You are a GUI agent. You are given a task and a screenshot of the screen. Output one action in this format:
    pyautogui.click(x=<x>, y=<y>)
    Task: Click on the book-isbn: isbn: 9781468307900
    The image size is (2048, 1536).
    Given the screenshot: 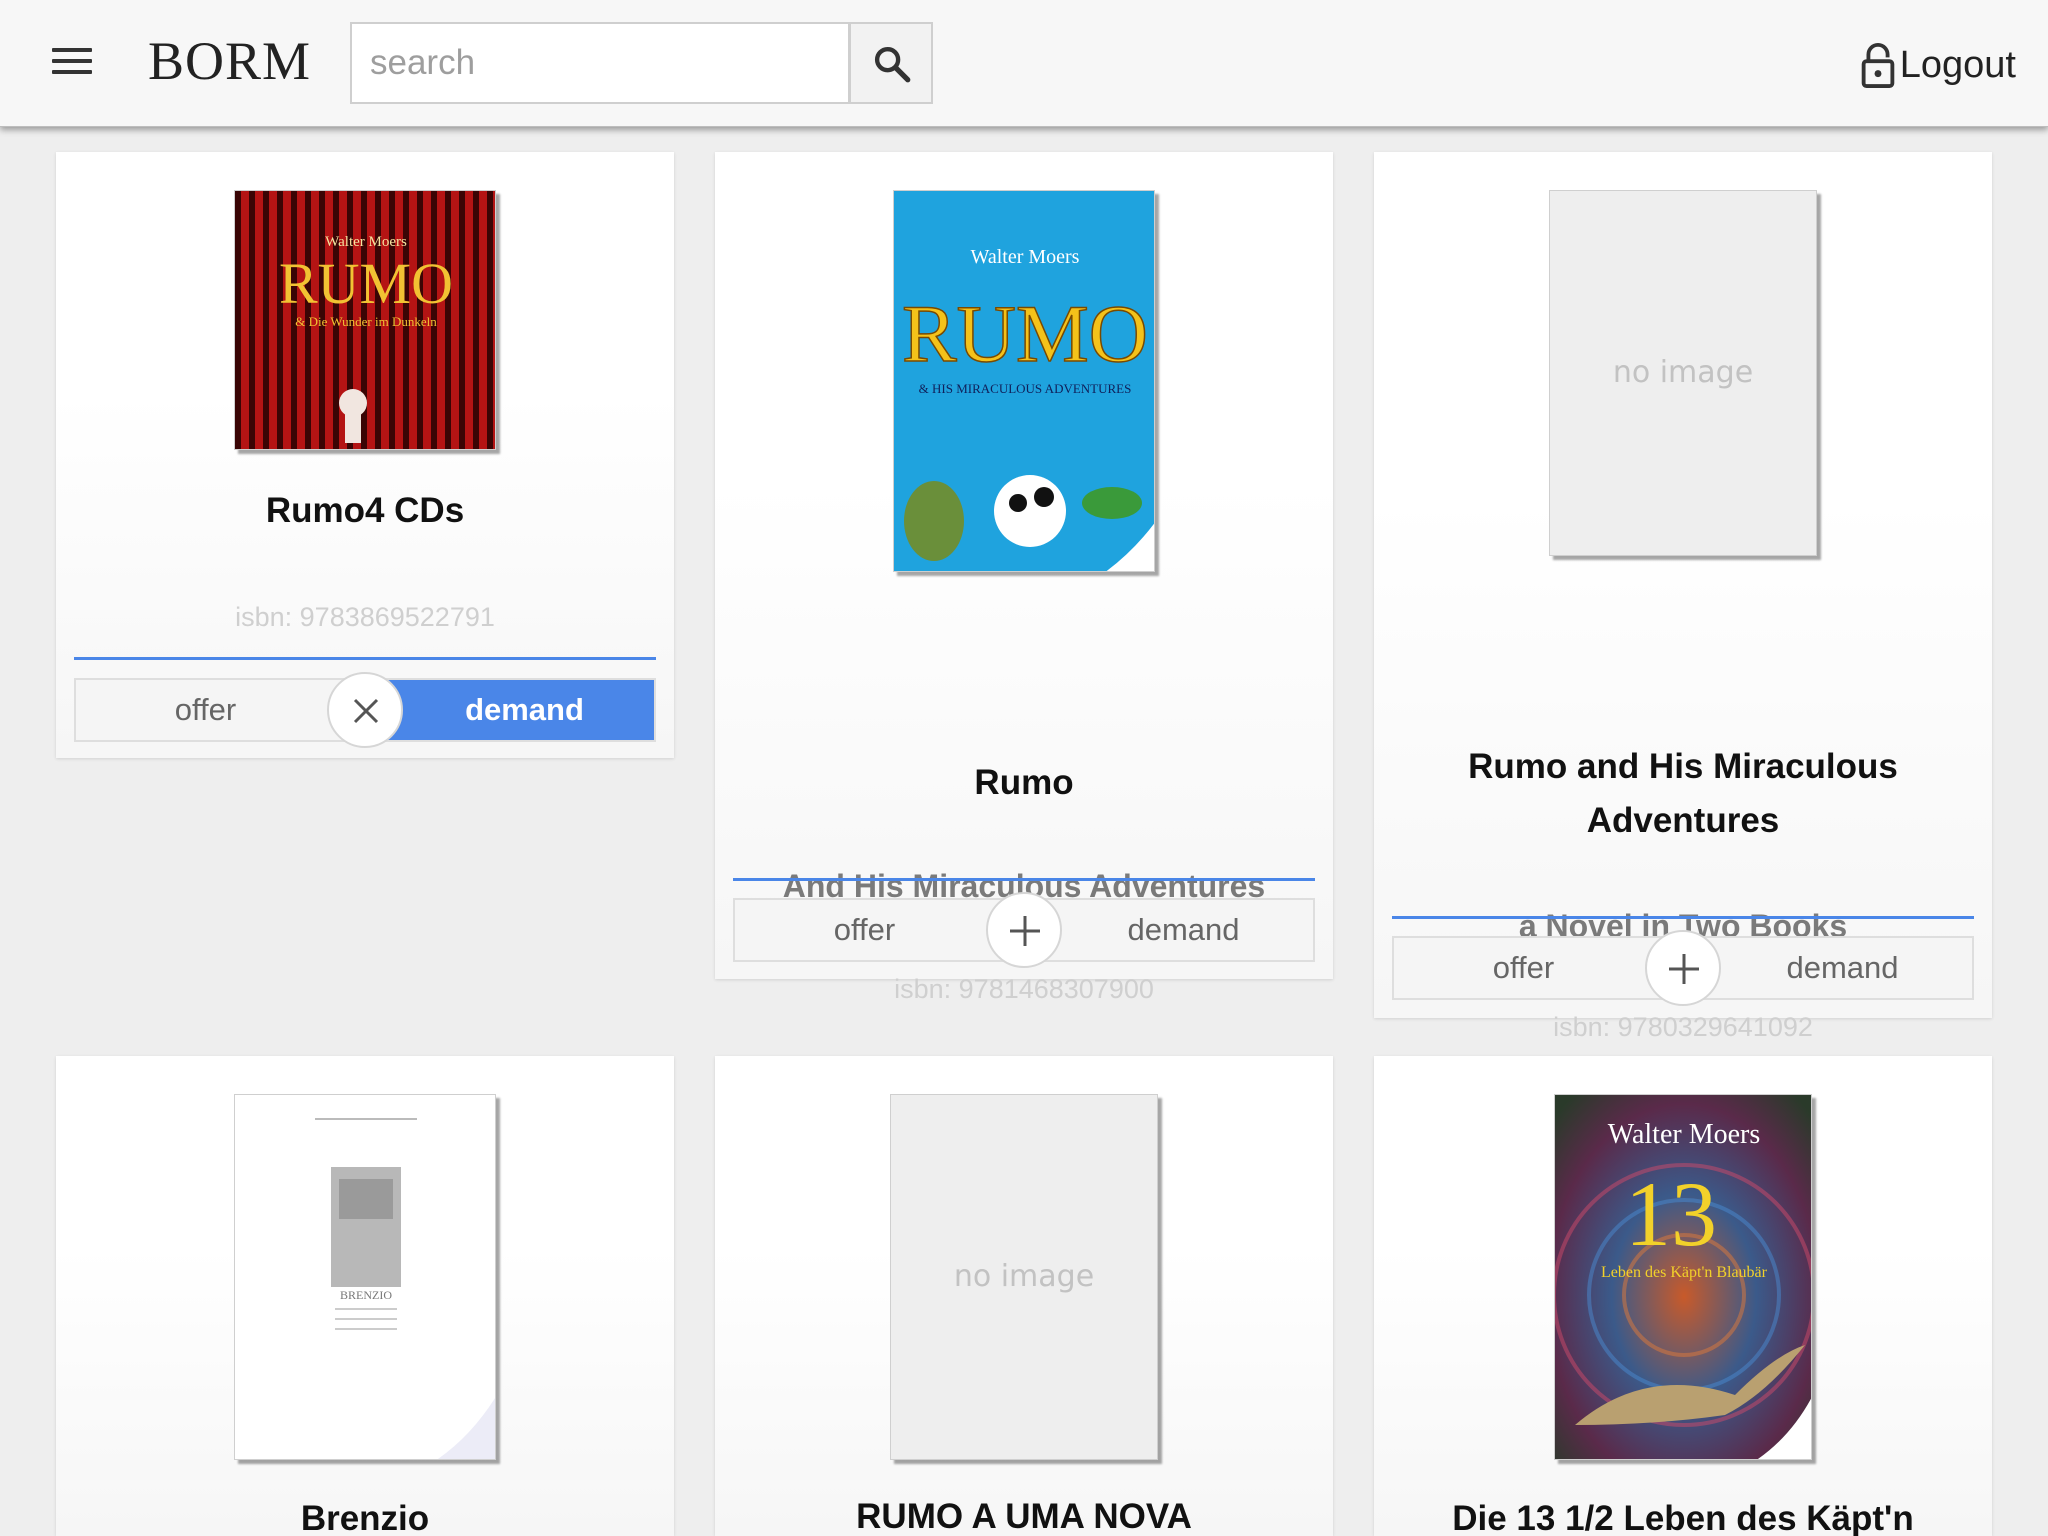 What is the action you would take?
    pyautogui.click(x=1024, y=989)
    